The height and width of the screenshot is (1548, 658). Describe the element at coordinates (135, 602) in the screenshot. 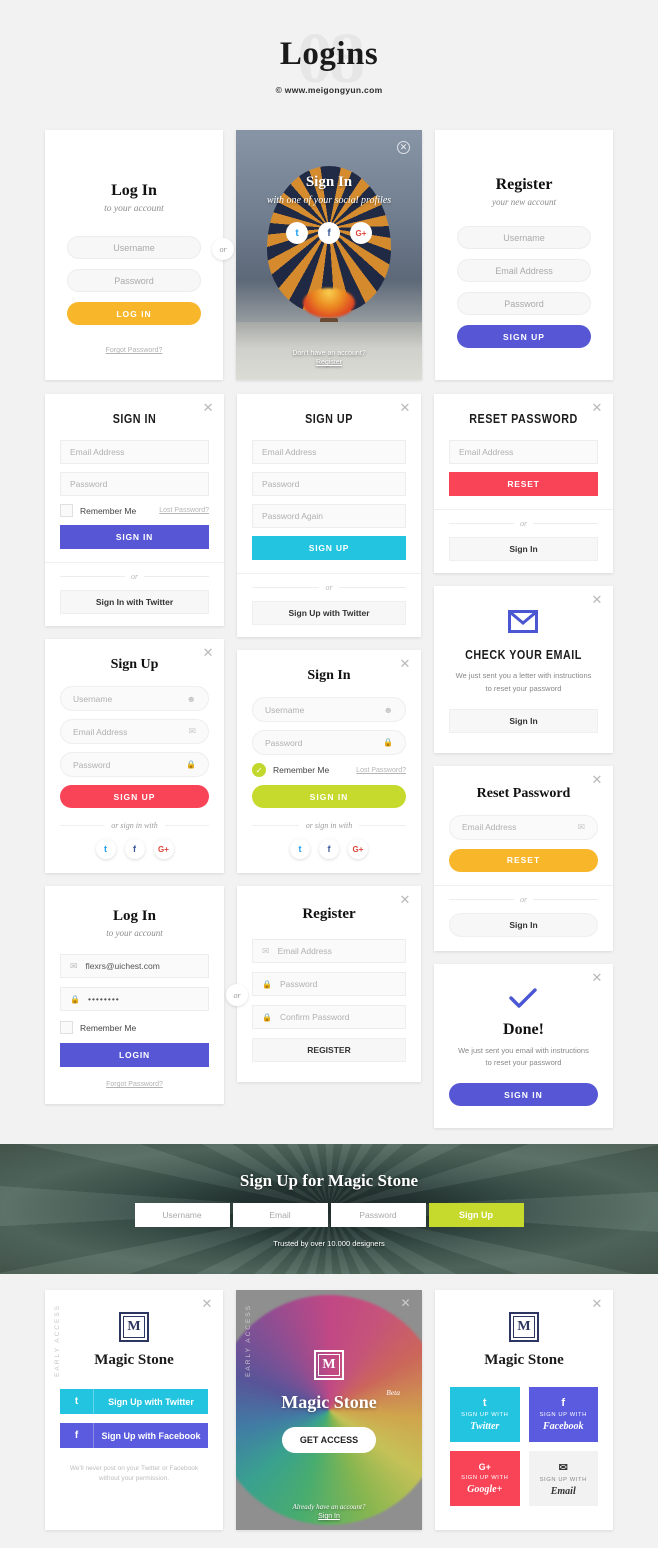

I see `signin-twitter-button: Sign In with Twitter` at that location.